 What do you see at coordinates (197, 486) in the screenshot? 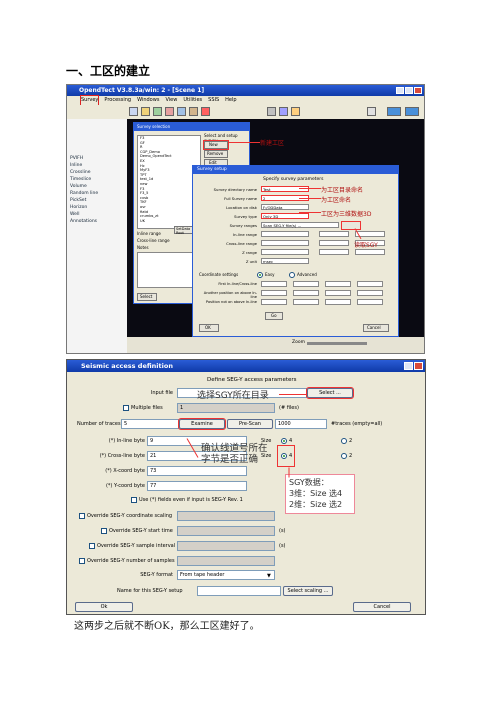
I see `byte-row-field: 77` at bounding box center [197, 486].